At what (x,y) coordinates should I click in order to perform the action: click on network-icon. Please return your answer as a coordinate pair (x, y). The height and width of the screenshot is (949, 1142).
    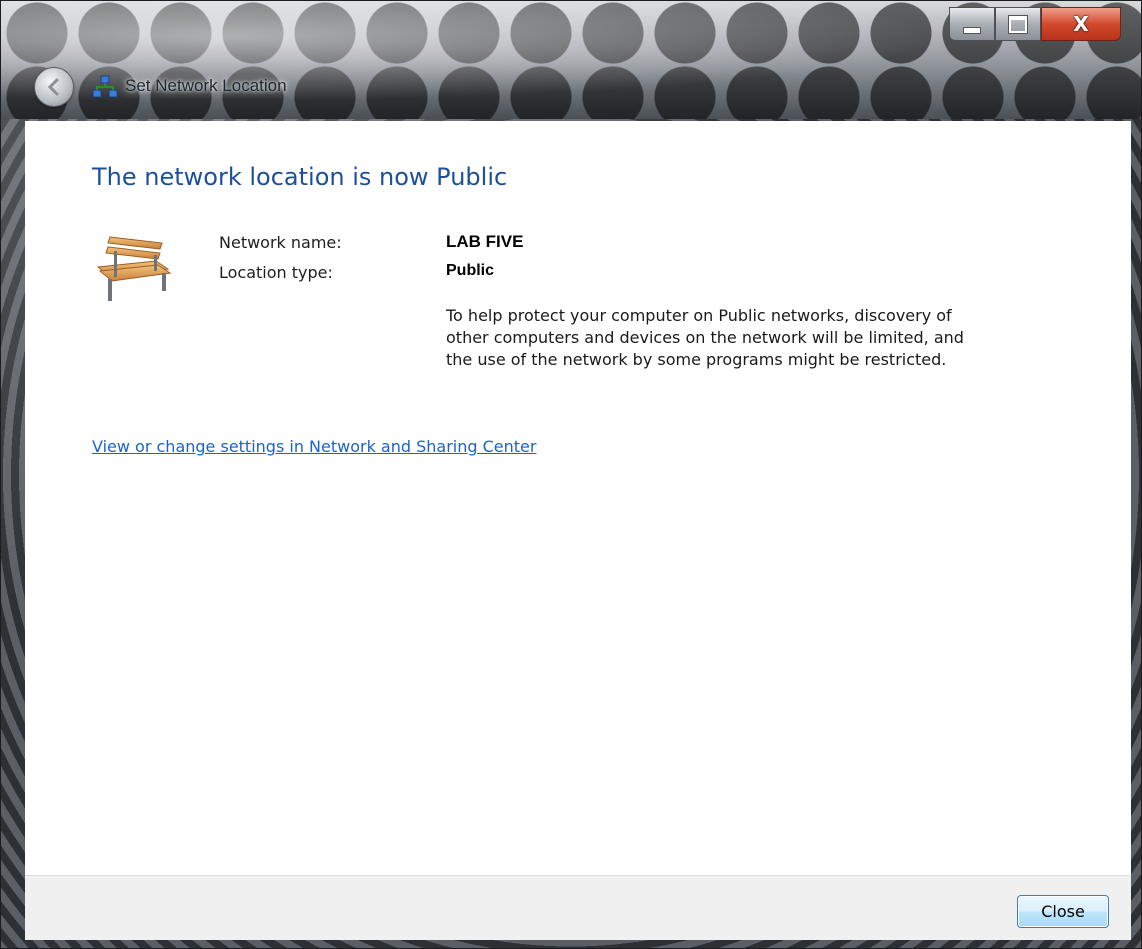
    Looking at the image, I should click on (105, 86).